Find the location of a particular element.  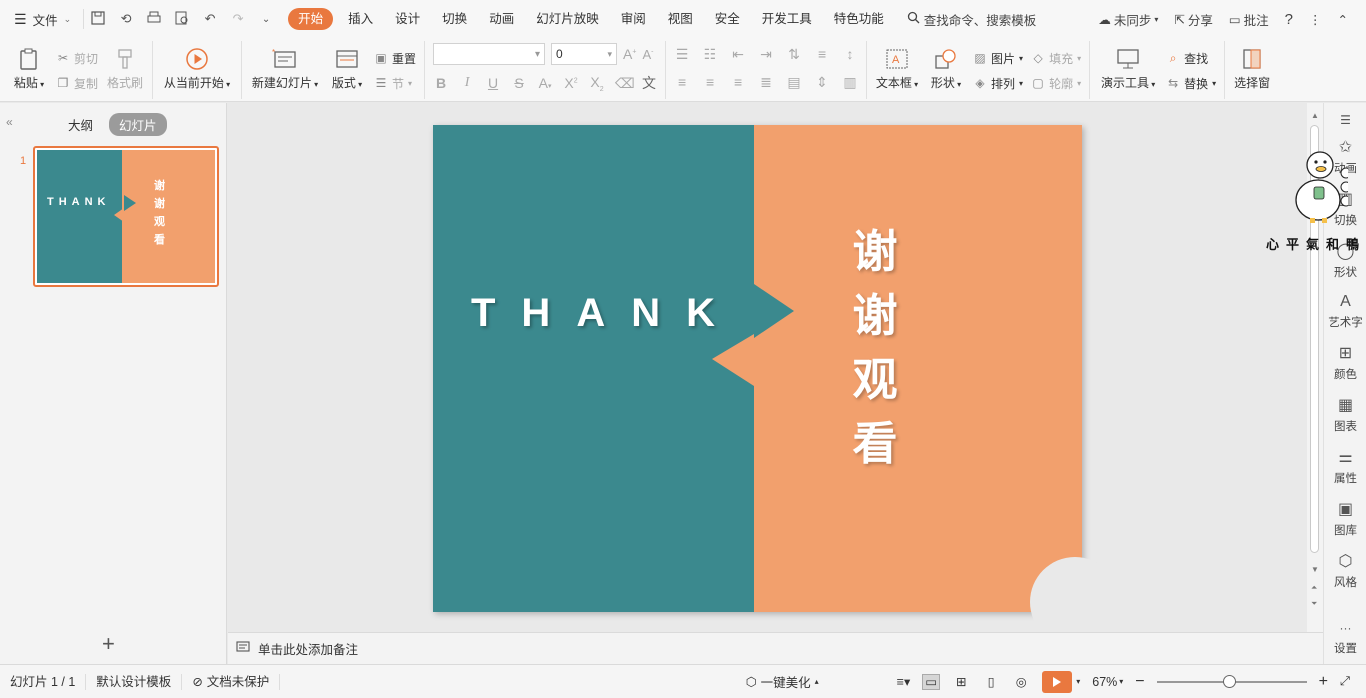

sidebar-item-gallery: ▣ 图库 is located at coordinates (1345, 519).